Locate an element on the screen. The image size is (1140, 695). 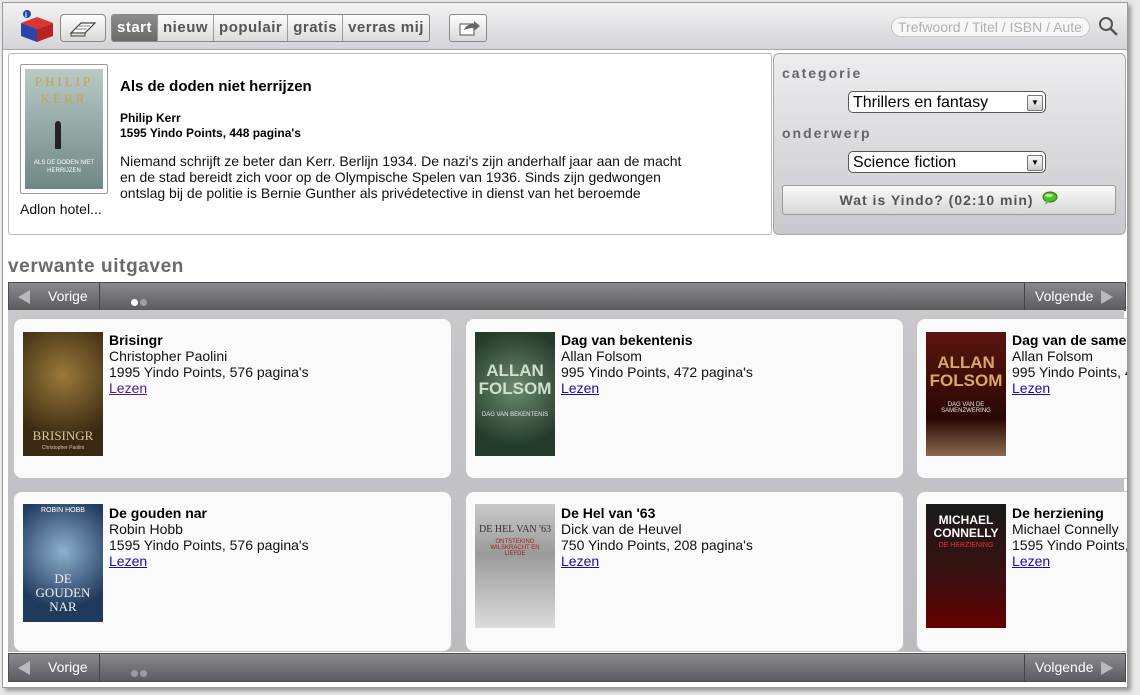
main-nav: start nieuw populair gratis verras mij is located at coordinates (270, 28).